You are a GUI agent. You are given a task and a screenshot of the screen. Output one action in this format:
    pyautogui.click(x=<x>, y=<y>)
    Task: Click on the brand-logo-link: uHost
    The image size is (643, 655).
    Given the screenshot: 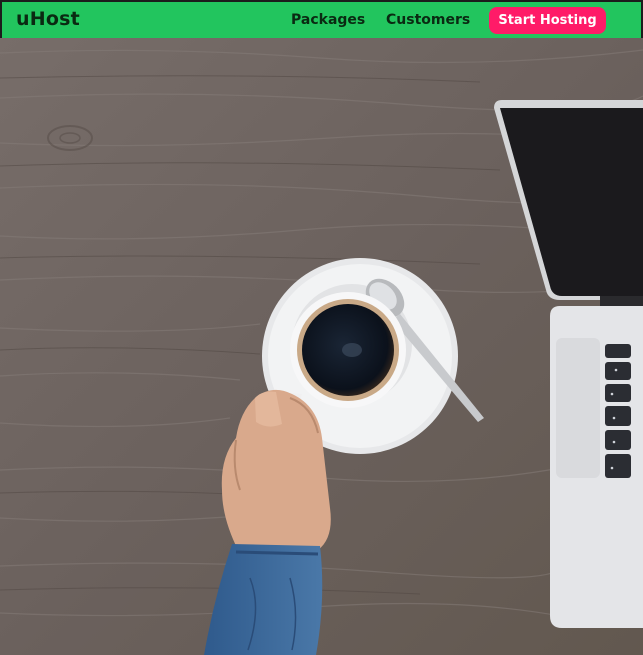 What is the action you would take?
    pyautogui.click(x=48, y=19)
    